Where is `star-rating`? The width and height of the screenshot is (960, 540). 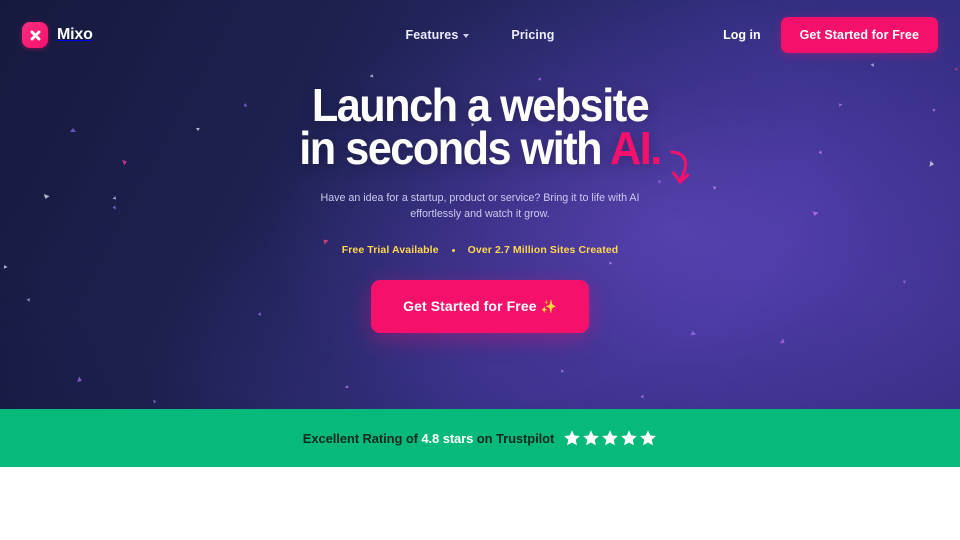
star-rating is located at coordinates (610, 438).